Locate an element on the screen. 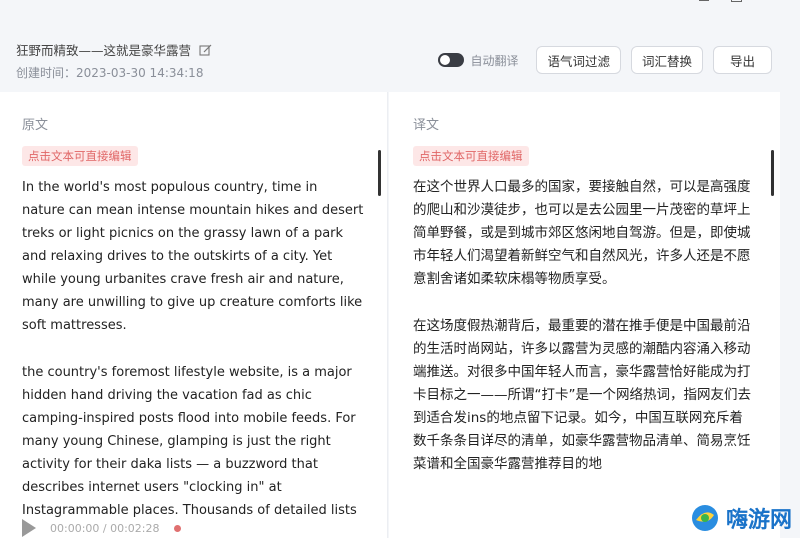  created-time: 创建时间：2023-03-30 14:34:18 is located at coordinates (110, 73).